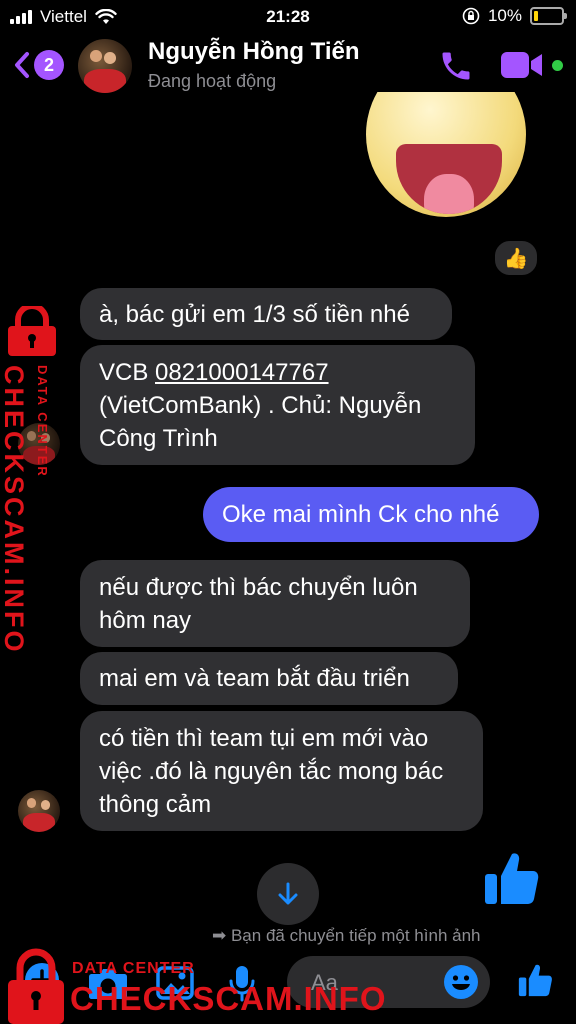  I want to click on forward-arrow-icon: ➡, so click(221, 935).